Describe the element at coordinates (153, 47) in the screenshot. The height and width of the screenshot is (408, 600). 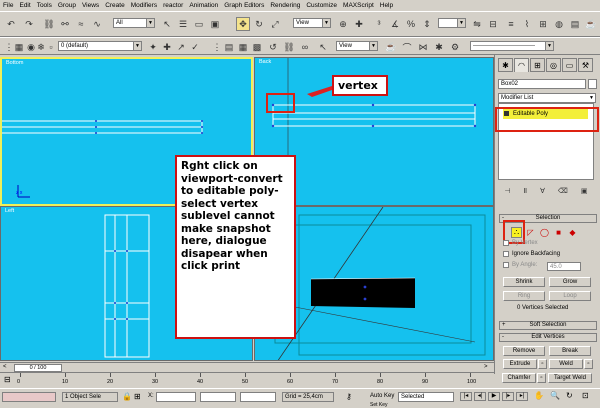
I see `create-layer-icon: ✦` at that location.